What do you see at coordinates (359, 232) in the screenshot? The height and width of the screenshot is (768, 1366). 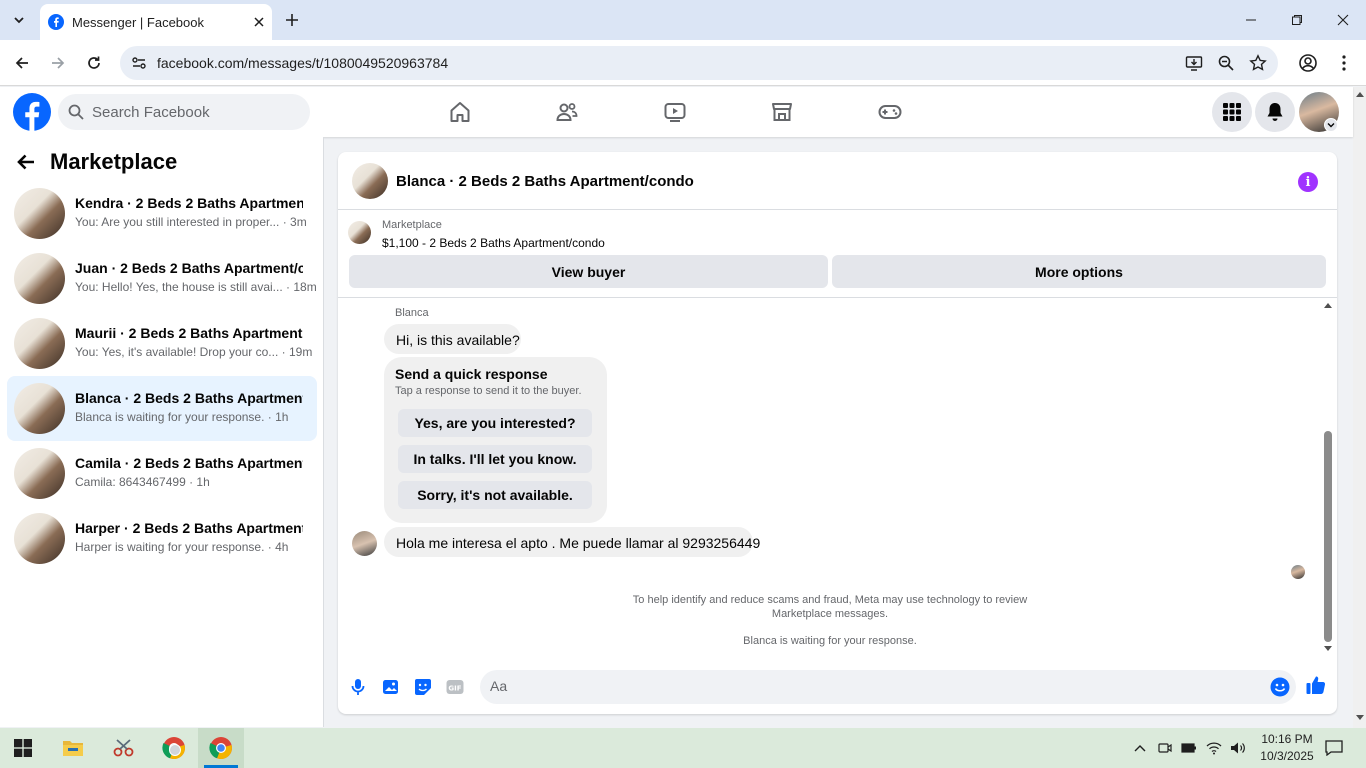 I see `listing-thumbnail` at bounding box center [359, 232].